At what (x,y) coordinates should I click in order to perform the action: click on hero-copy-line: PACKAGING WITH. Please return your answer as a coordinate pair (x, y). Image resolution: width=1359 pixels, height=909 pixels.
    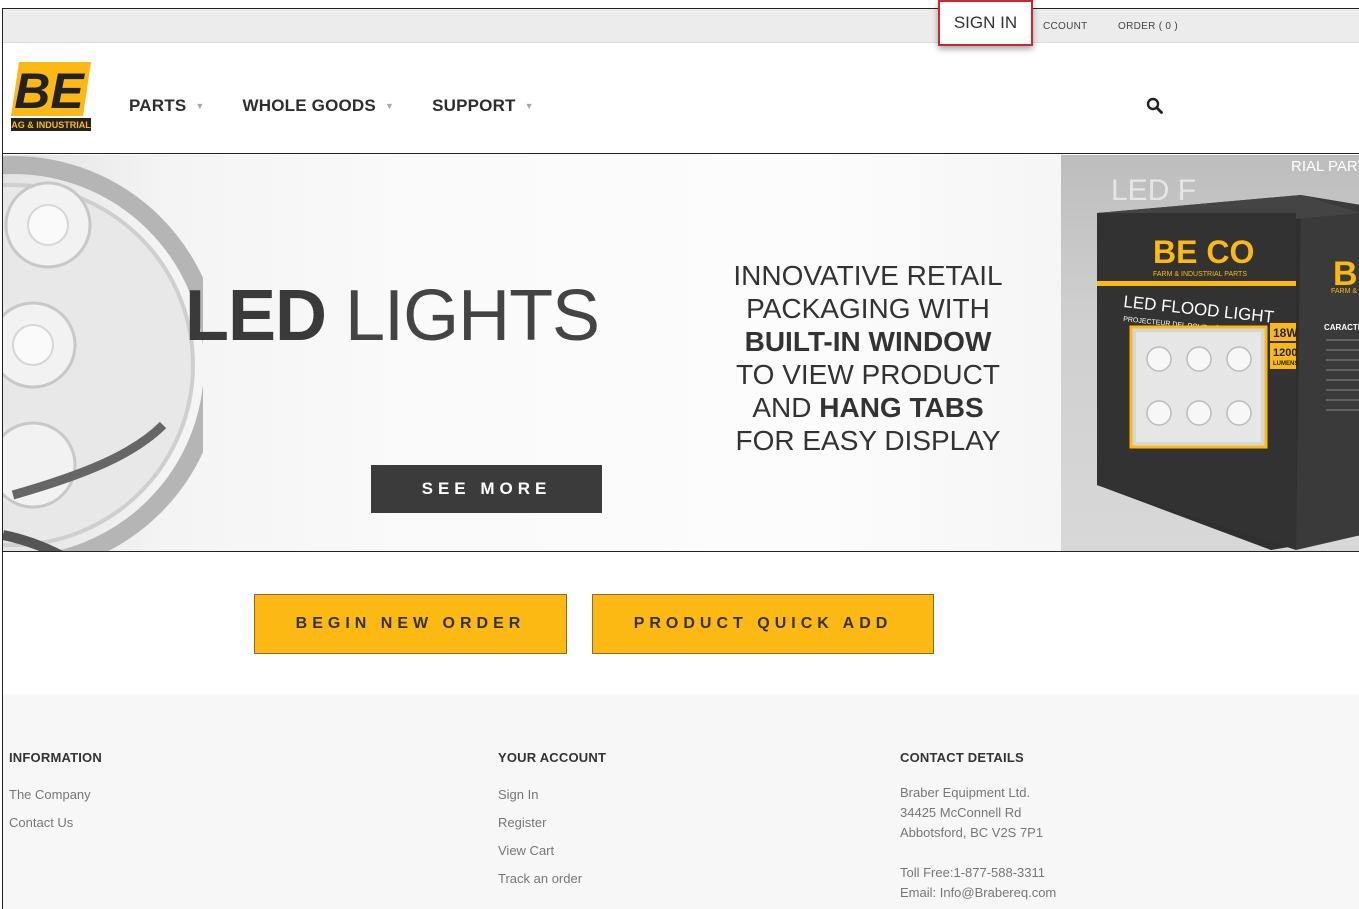
    Looking at the image, I should click on (868, 308).